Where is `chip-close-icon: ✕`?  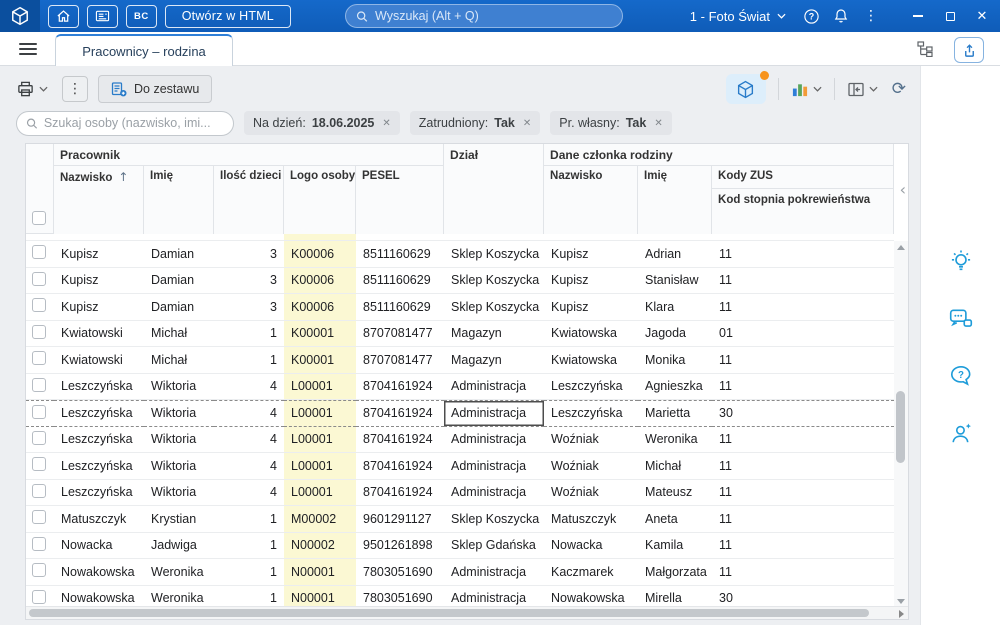 chip-close-icon: ✕ is located at coordinates (385, 123).